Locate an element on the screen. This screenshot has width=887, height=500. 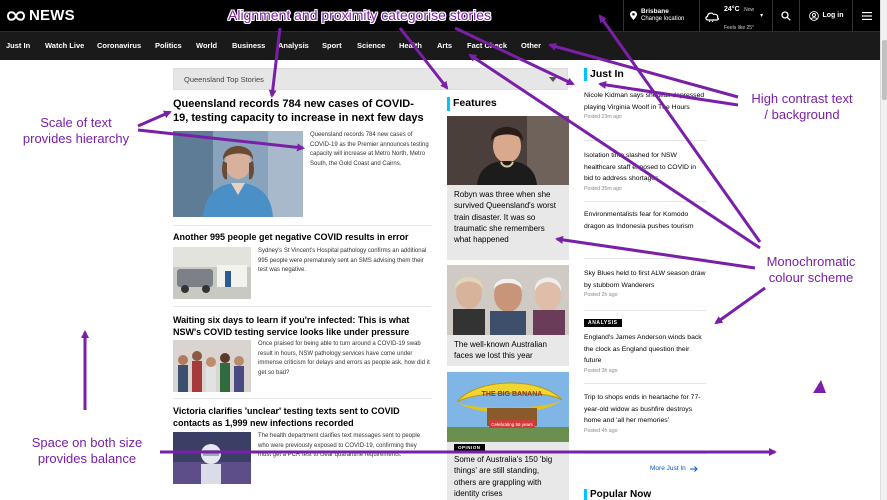
location-pin-icon is located at coordinates (633, 15).